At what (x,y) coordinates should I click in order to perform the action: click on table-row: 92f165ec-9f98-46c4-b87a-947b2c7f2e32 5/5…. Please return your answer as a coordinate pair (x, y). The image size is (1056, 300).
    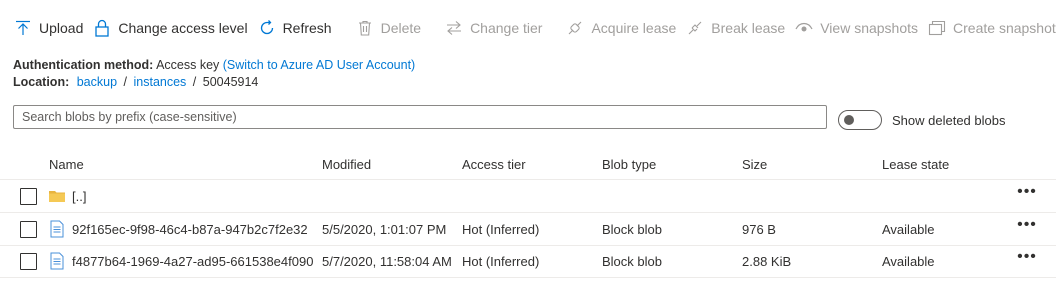
    Looking at the image, I should click on (528, 230).